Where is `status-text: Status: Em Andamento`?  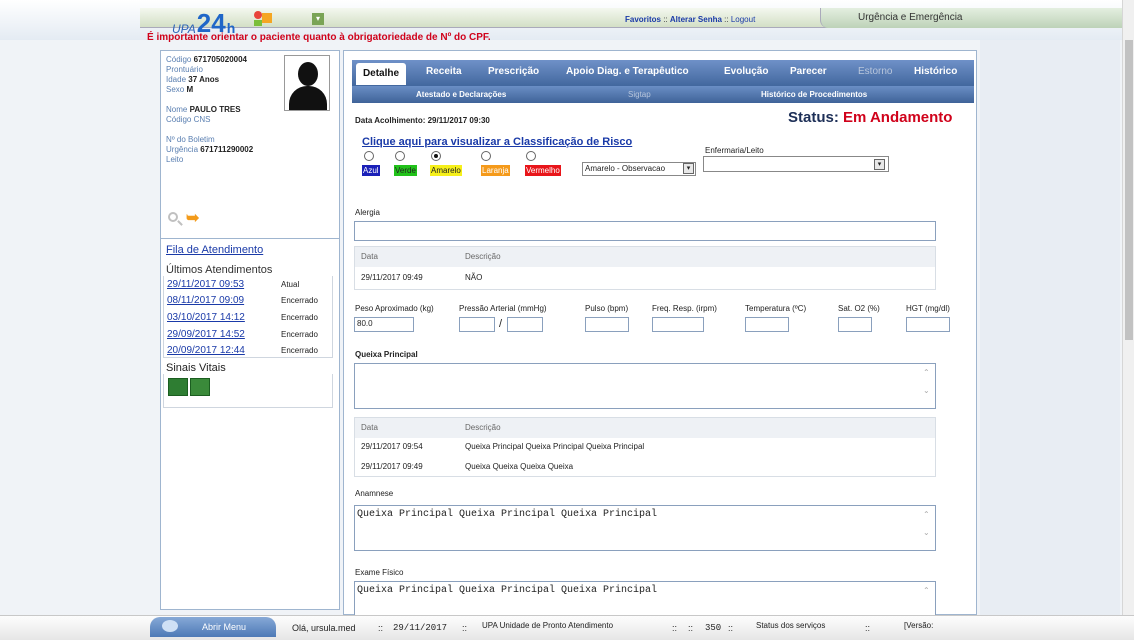
status-text: Status: Em Andamento is located at coordinates (870, 117).